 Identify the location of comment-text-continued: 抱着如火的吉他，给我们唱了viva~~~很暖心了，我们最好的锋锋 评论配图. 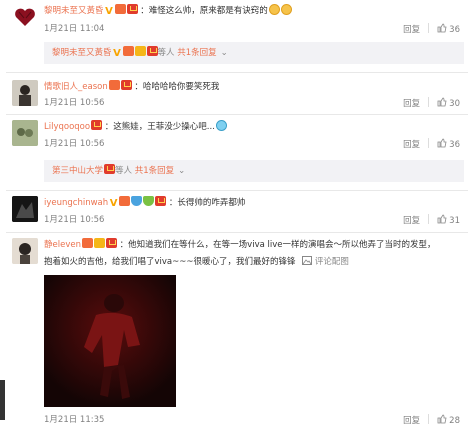
(196, 262).